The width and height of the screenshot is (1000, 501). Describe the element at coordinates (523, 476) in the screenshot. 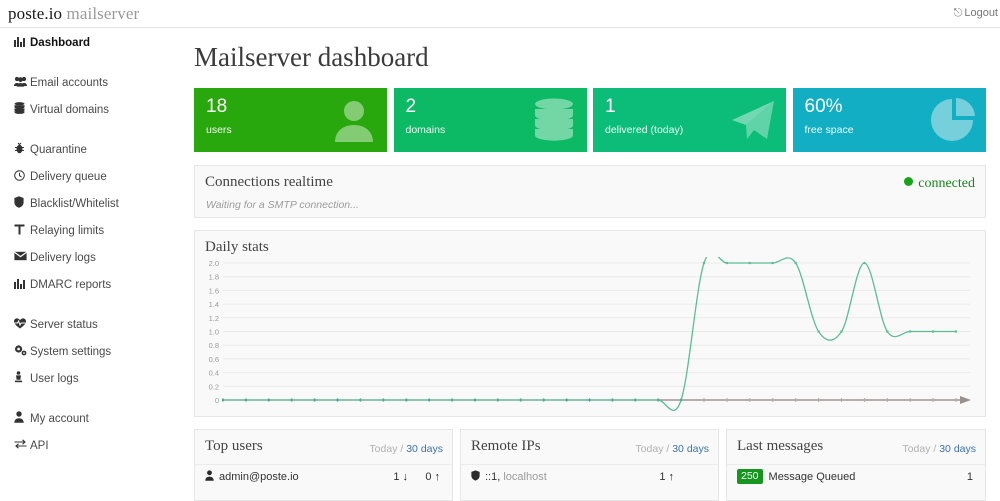

I see `row-label-muted: localhost` at that location.